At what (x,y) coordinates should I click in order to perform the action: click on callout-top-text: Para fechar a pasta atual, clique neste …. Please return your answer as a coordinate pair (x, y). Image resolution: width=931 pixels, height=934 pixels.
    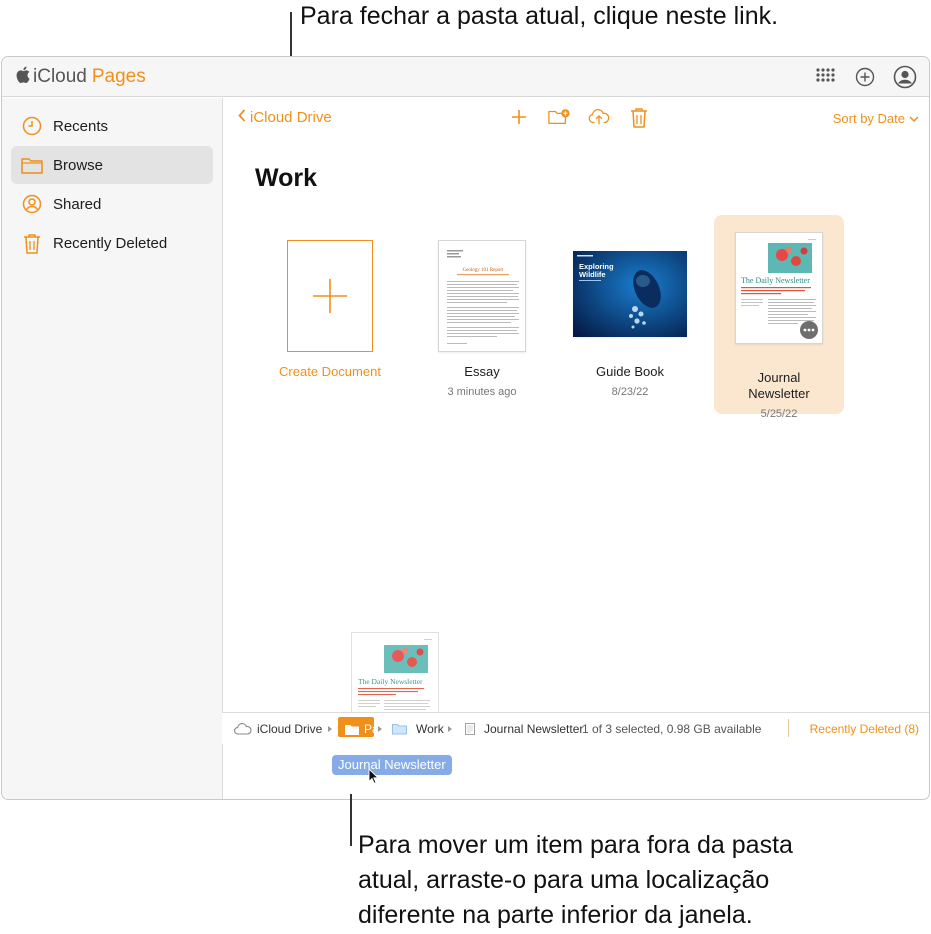
    Looking at the image, I should click on (539, 16).